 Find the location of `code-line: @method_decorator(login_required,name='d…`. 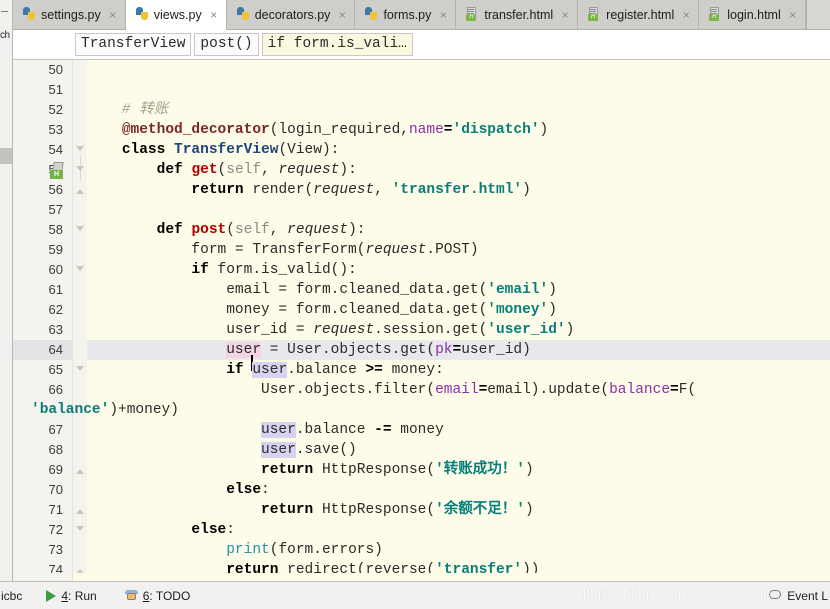

code-line: @method_decorator(login_required,name='d… is located at coordinates (335, 130).